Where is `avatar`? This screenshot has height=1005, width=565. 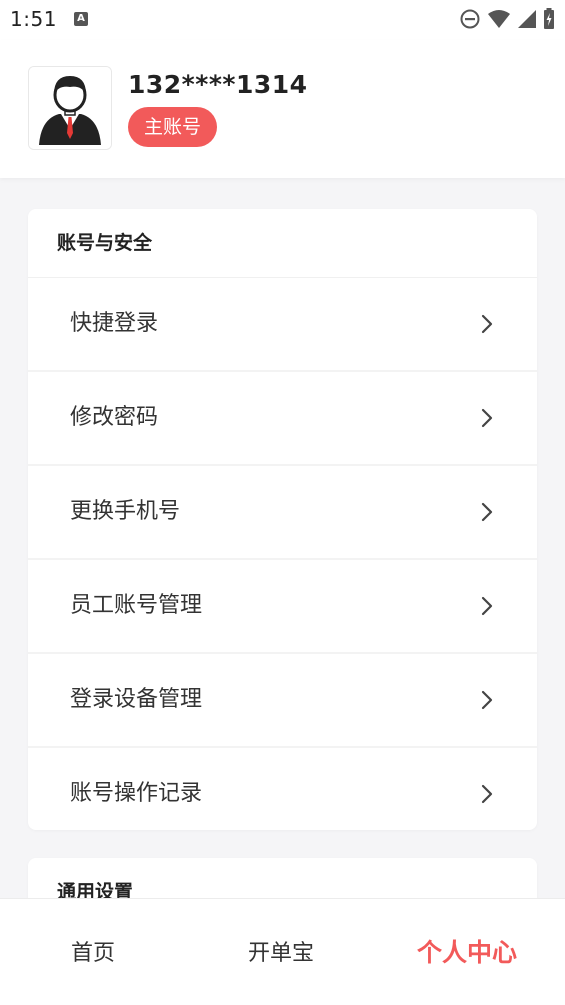
avatar is located at coordinates (70, 108).